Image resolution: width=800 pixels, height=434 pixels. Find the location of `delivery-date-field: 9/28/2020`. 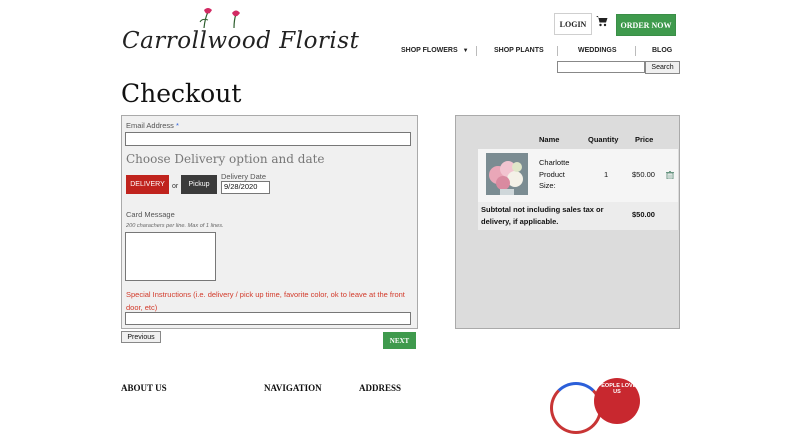

delivery-date-field: 9/28/2020 is located at coordinates (245, 187).